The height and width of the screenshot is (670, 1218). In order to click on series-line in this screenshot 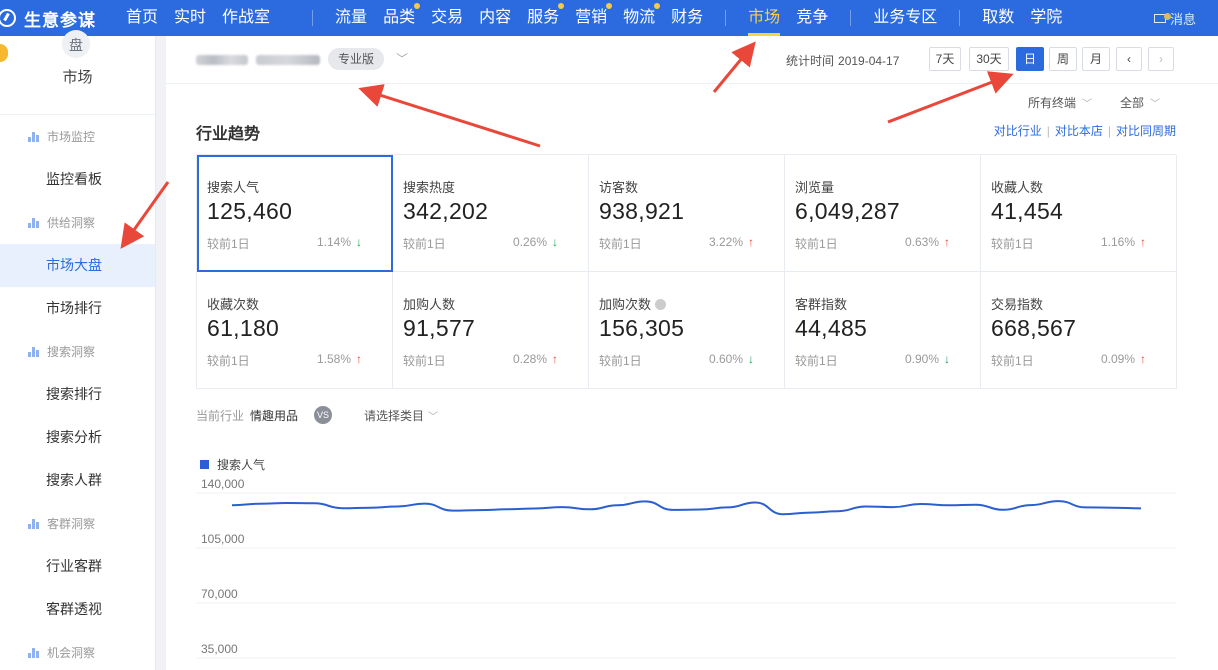, I will do `click(686, 508)`.